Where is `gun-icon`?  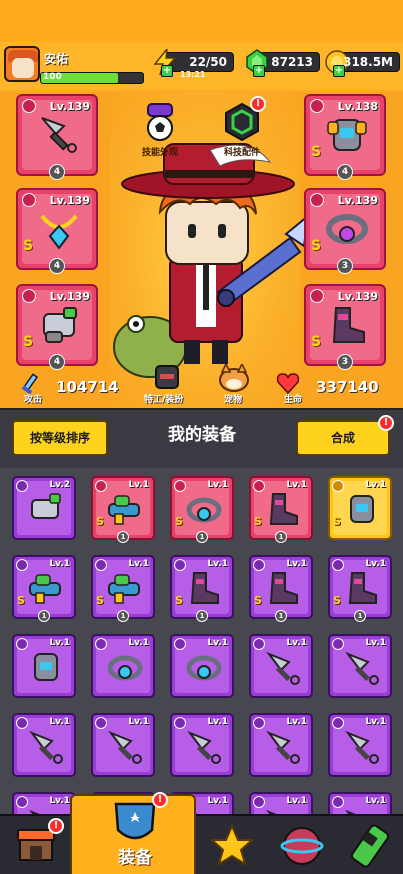
gun-icon is located at coordinates (124, 589).